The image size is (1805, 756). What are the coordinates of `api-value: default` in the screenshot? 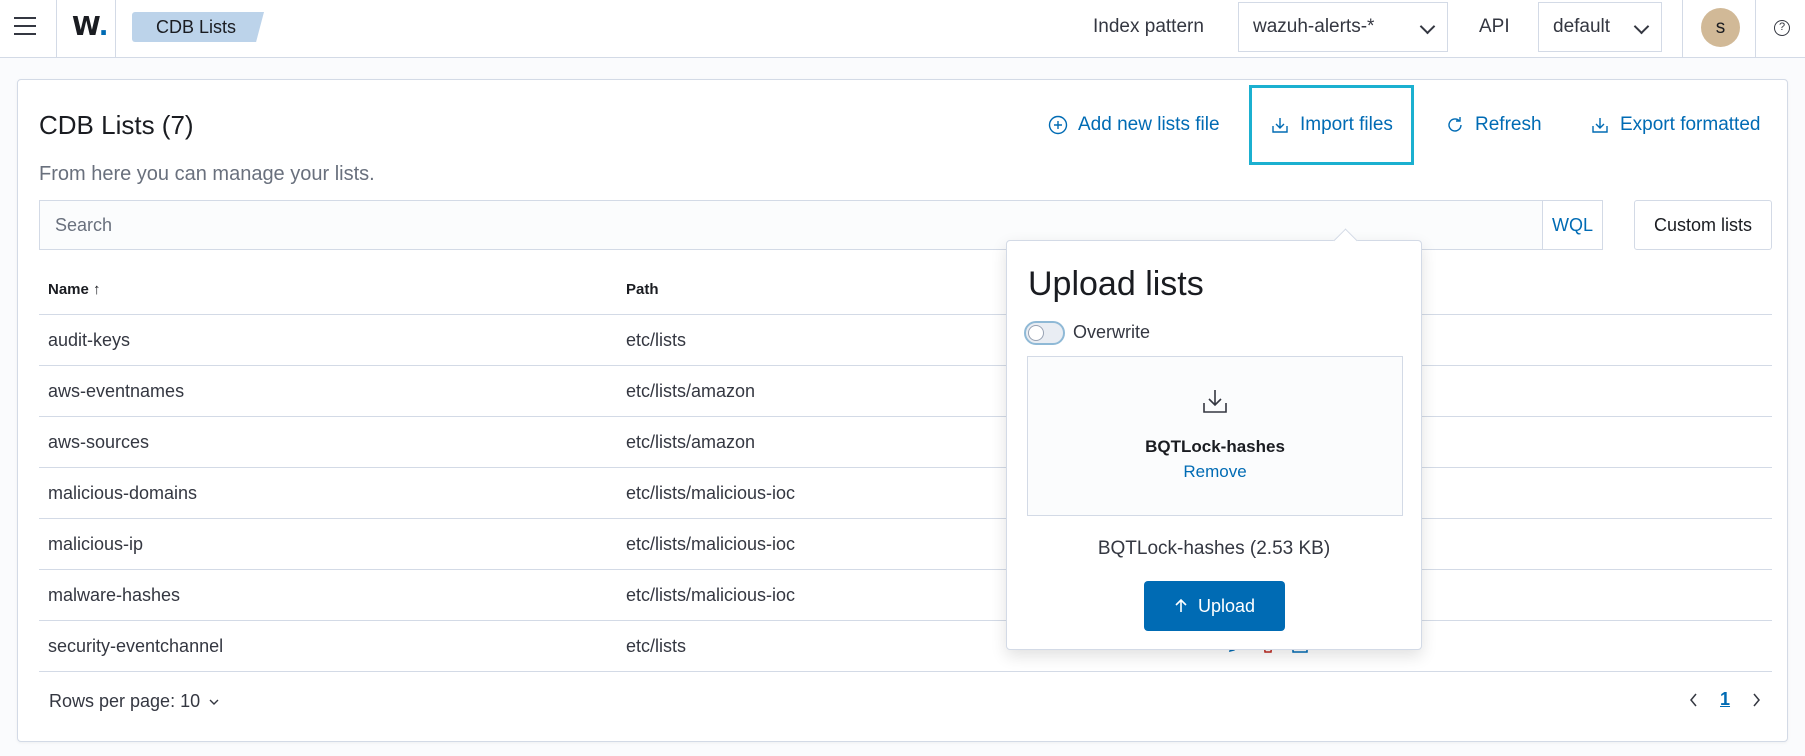 It's located at (1582, 26).